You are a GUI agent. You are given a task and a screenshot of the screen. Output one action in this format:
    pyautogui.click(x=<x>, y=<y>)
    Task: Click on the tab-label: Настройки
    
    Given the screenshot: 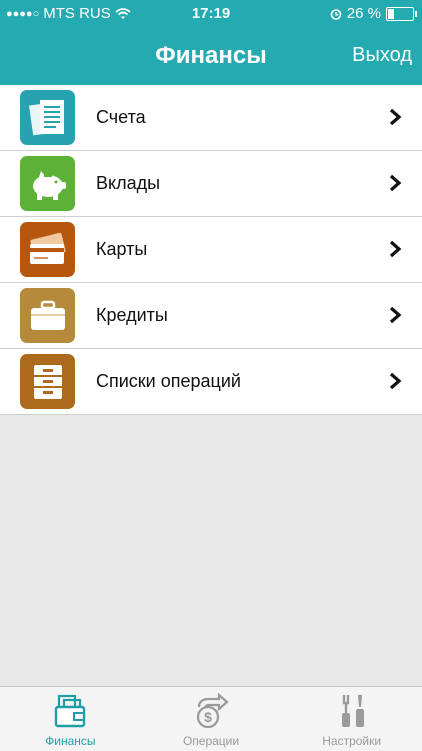 What is the action you would take?
    pyautogui.click(x=352, y=741)
    